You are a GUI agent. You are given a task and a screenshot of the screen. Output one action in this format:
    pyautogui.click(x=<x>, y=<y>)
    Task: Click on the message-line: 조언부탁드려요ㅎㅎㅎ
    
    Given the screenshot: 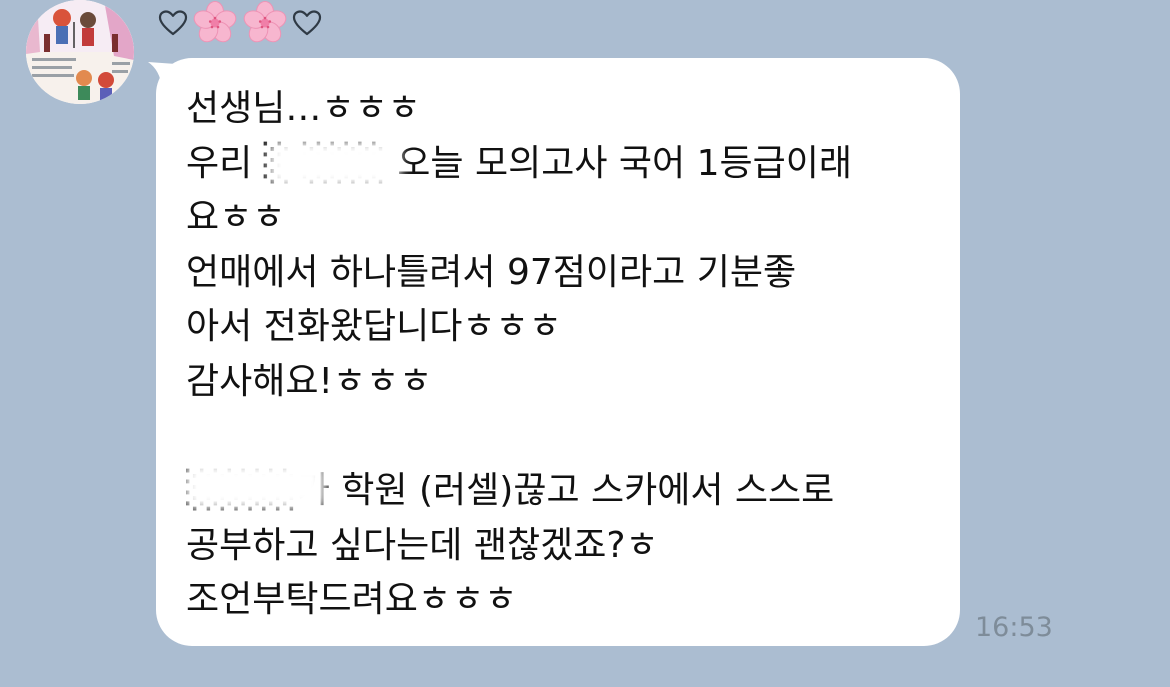 What is the action you would take?
    pyautogui.click(x=352, y=600)
    